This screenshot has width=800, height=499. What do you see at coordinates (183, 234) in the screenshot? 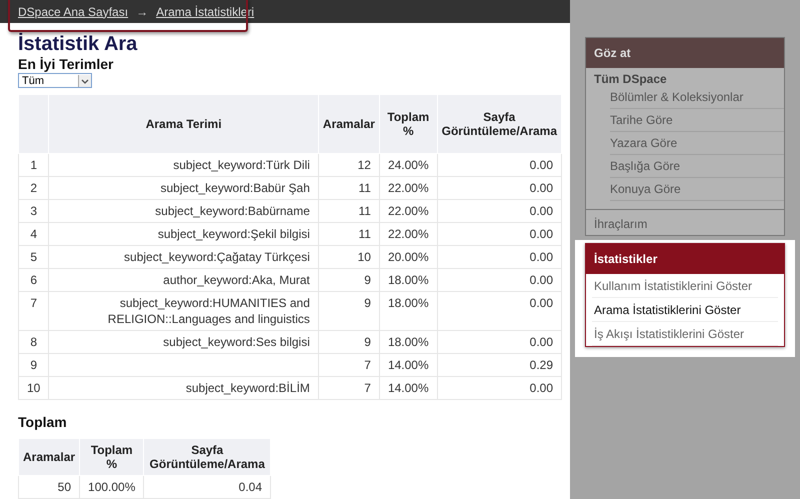
I see `table-cell: subject_keyword:Şekil bilgisi` at bounding box center [183, 234].